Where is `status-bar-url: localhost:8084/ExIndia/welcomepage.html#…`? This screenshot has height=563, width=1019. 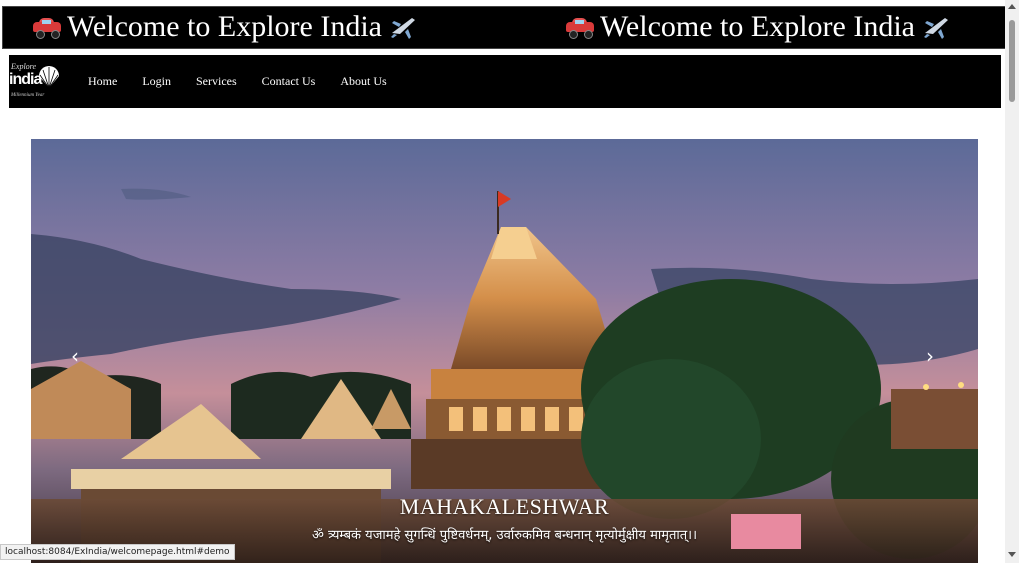 status-bar-url: localhost:8084/ExIndia/welcomepage.html#… is located at coordinates (117, 552).